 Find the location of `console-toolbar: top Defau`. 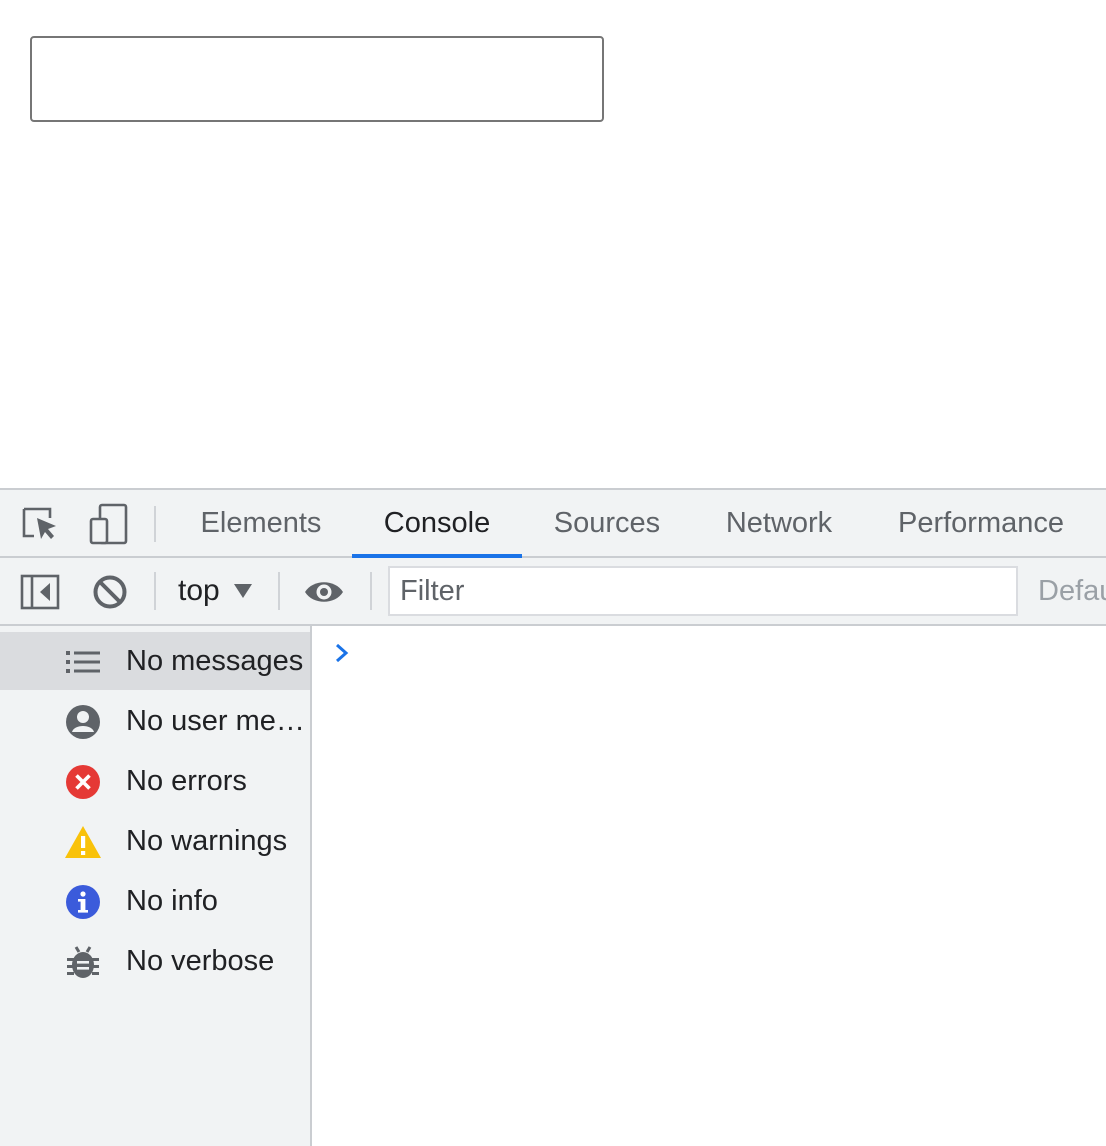

console-toolbar: top Defau is located at coordinates (553, 592).